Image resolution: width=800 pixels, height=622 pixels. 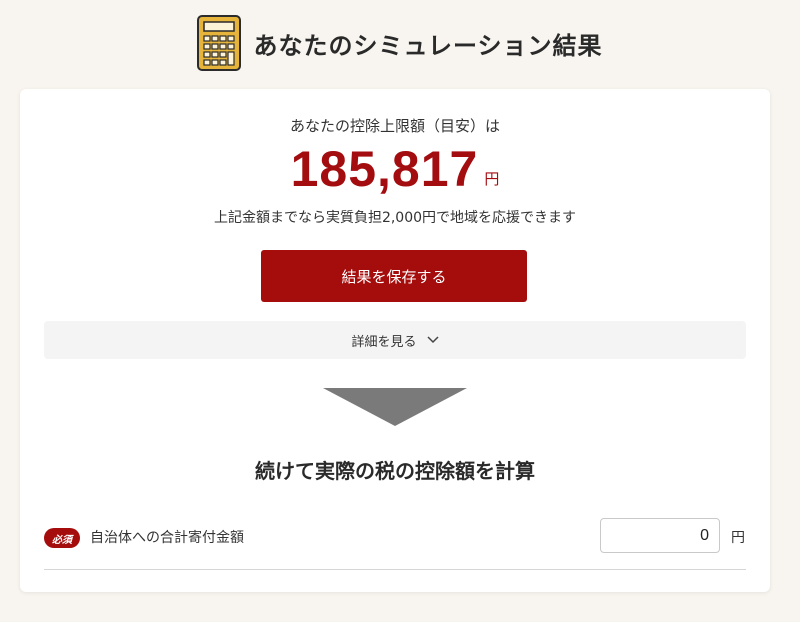 I want to click on divider, so click(x=395, y=569).